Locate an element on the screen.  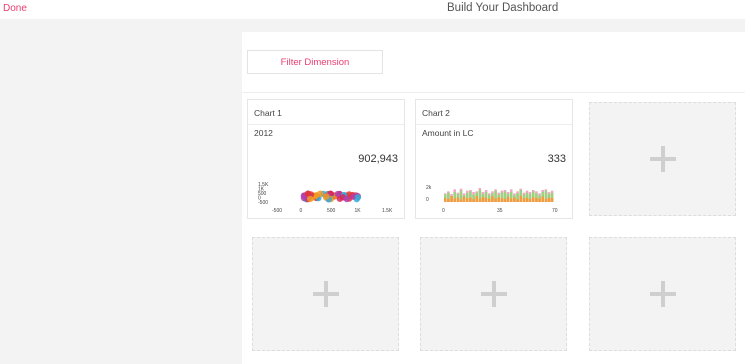
chart-value: 333 is located at coordinates (556, 159).